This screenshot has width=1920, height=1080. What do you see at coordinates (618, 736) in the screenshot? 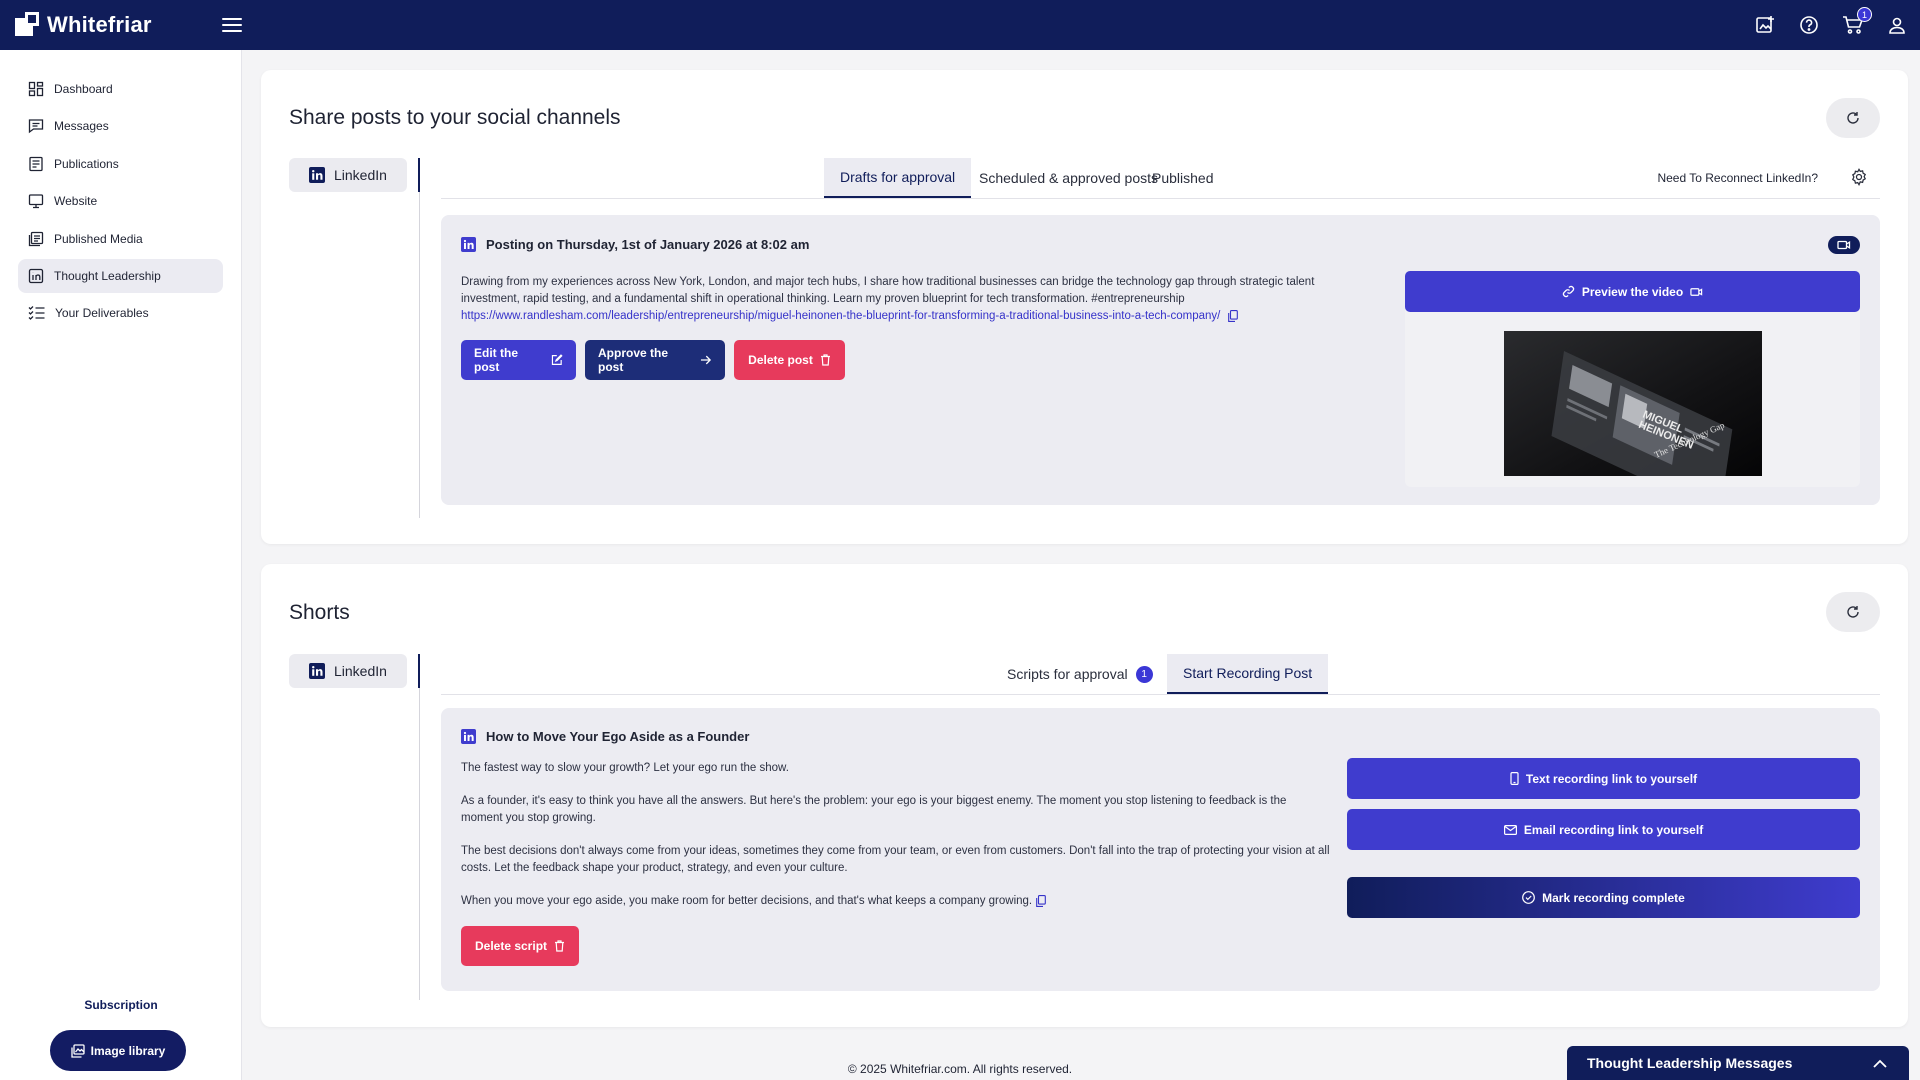
I see `script-title: How to Move Your Ego Aside as a Founder` at bounding box center [618, 736].